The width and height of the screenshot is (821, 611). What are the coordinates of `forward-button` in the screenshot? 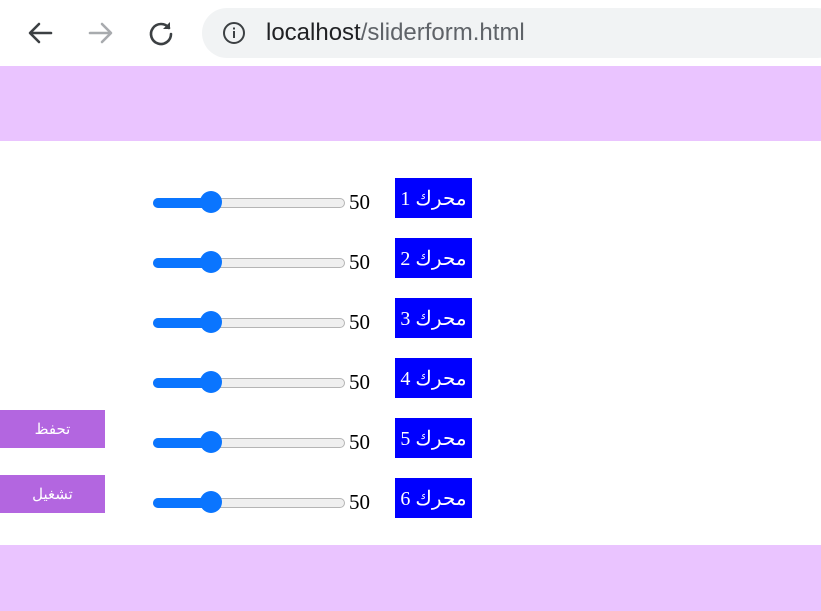 It's located at (101, 33).